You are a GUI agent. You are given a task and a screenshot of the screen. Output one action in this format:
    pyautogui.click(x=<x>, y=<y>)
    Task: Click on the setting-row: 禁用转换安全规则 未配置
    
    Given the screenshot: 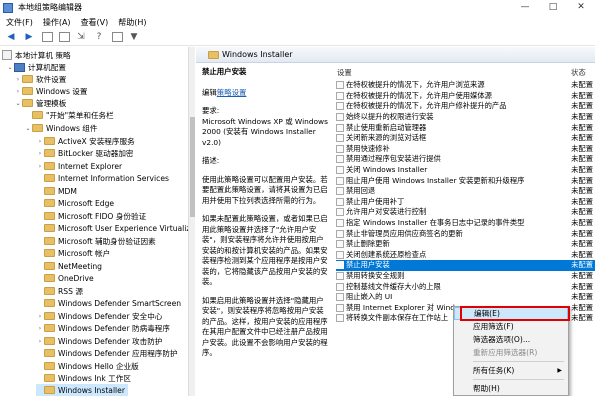 What is the action you would take?
    pyautogui.click(x=465, y=276)
    